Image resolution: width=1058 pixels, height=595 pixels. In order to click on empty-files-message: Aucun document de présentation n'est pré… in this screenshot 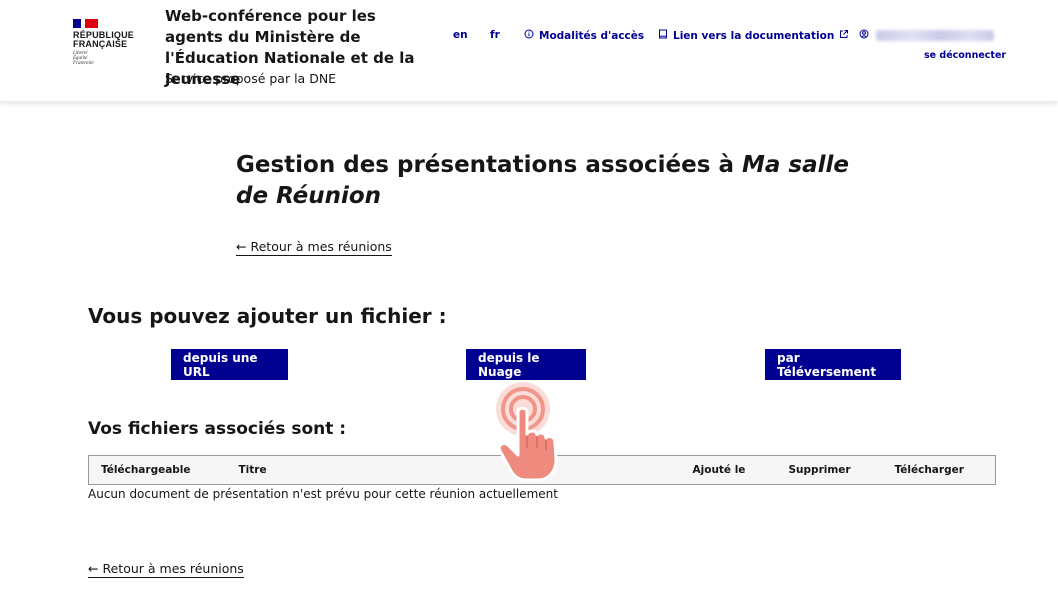, I will do `click(323, 494)`.